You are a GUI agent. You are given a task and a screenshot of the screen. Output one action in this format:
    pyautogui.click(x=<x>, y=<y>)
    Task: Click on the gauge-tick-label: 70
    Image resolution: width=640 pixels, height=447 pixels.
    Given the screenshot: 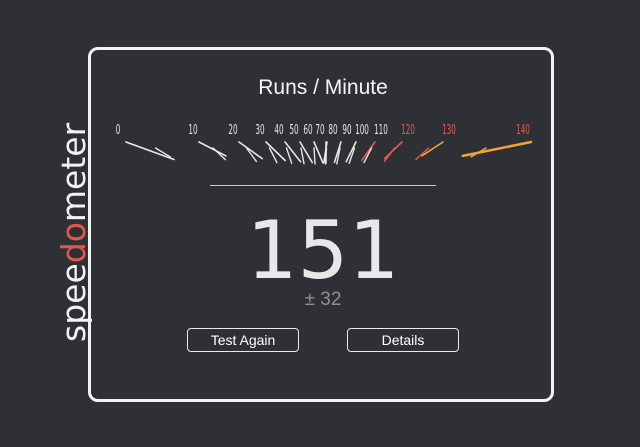 What is the action you would take?
    pyautogui.click(x=319, y=130)
    